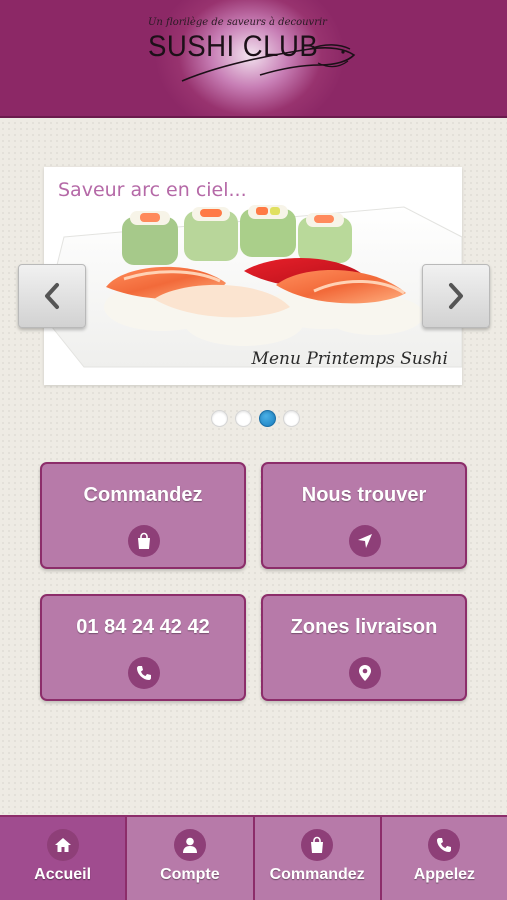  Describe the element at coordinates (63, 874) in the screenshot. I see `nav-label: Accueil` at that location.